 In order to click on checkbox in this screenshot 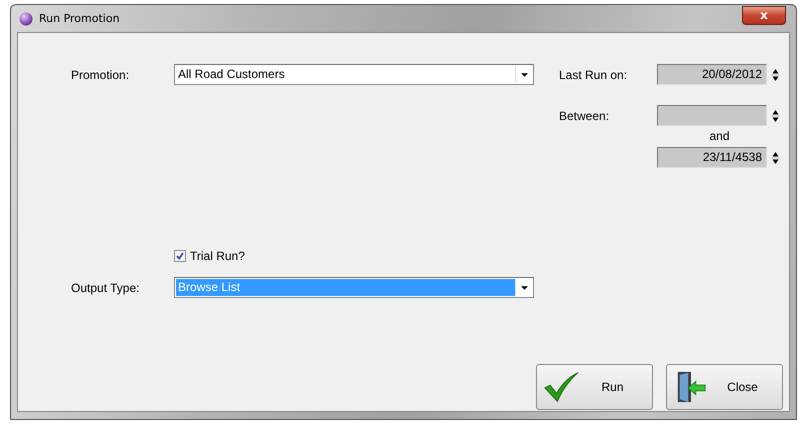, I will do `click(180, 256)`.